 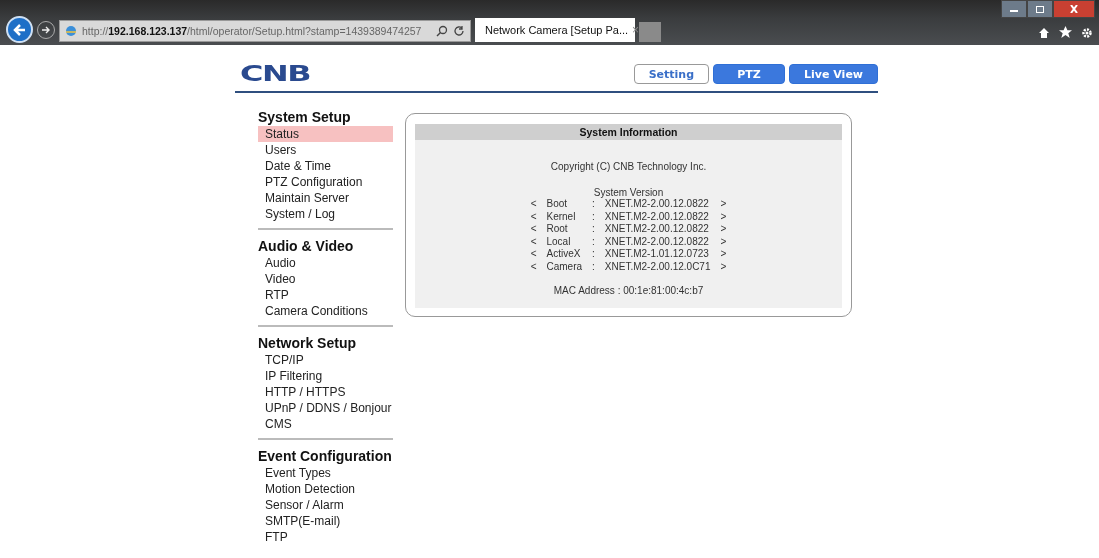 I want to click on sidebar-item: UPnP / DDNS / Bonjour, so click(x=325, y=408).